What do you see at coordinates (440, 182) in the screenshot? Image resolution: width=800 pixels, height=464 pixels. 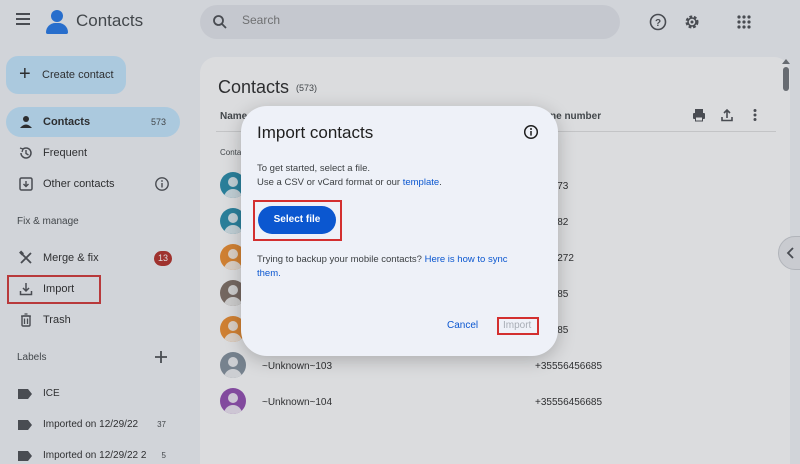 I see `format-suffix: .` at bounding box center [440, 182].